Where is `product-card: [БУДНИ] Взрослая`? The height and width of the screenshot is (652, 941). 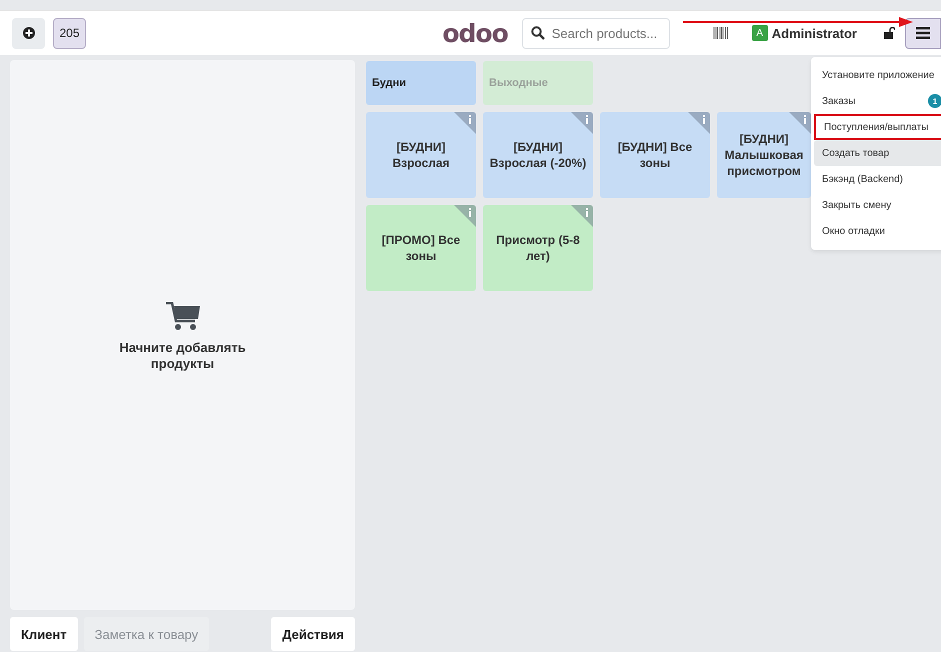
product-card: [БУДНИ] Взрослая is located at coordinates (421, 155).